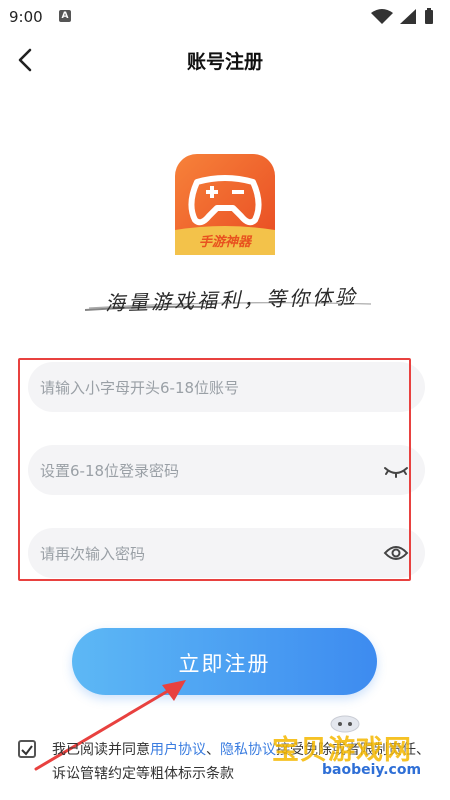 This screenshot has width=450, height=800. What do you see at coordinates (248, 750) in the screenshot?
I see `privacy-agreement-link: 隐私协议` at bounding box center [248, 750].